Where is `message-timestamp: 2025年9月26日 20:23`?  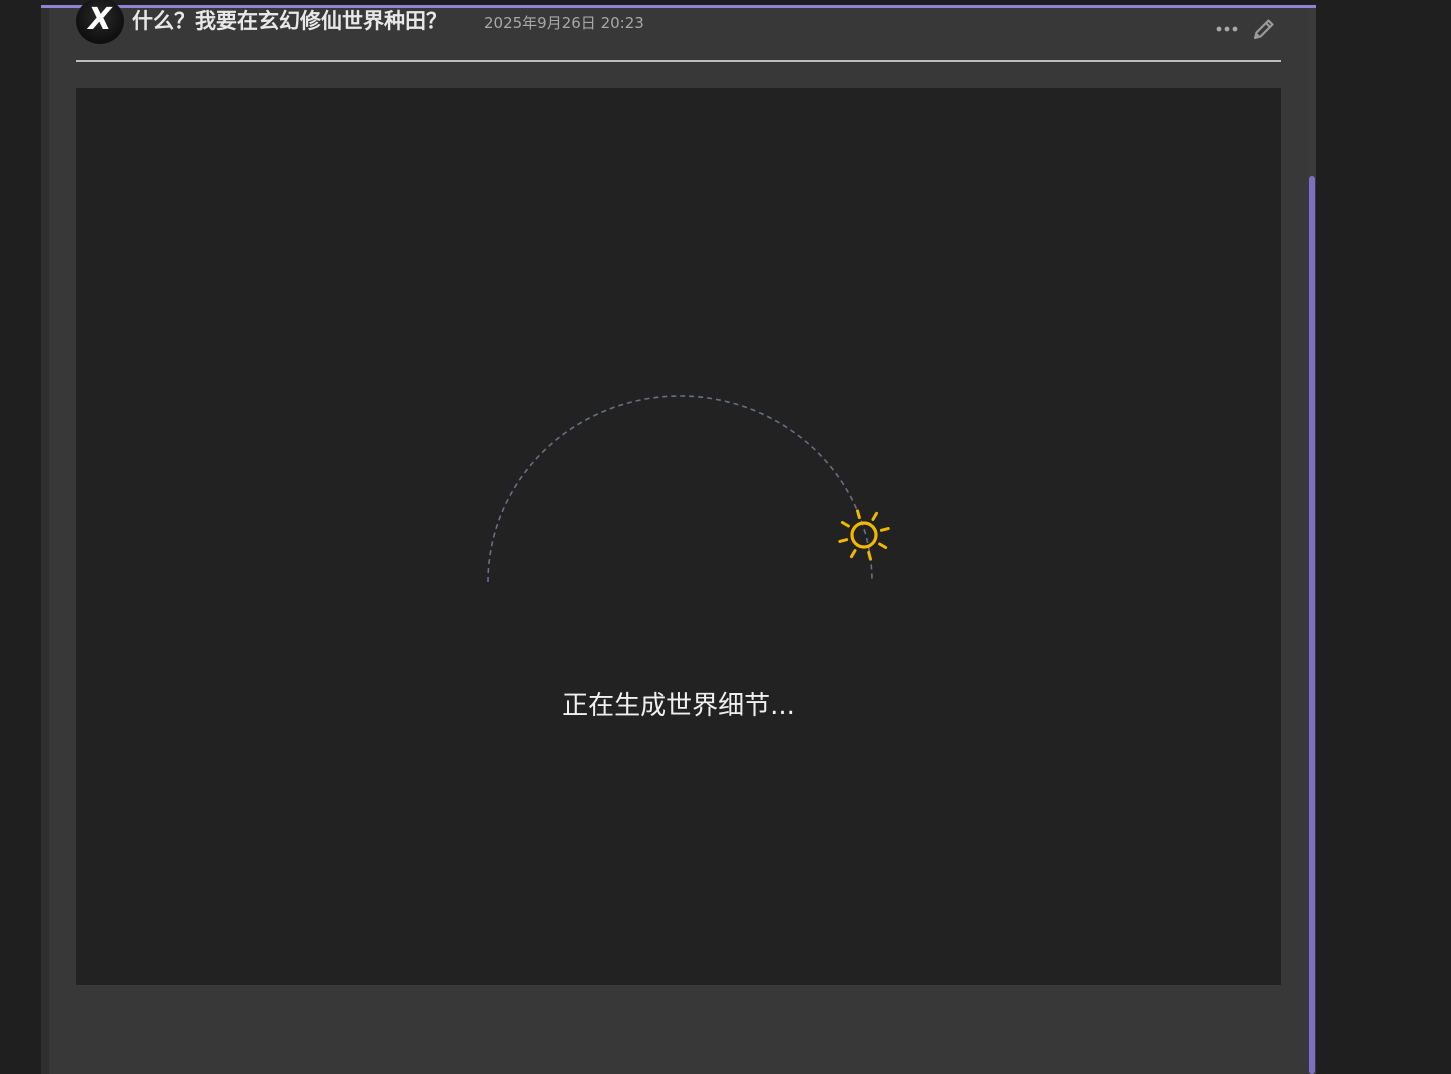 message-timestamp: 2025年9月26日 20:23 is located at coordinates (564, 23).